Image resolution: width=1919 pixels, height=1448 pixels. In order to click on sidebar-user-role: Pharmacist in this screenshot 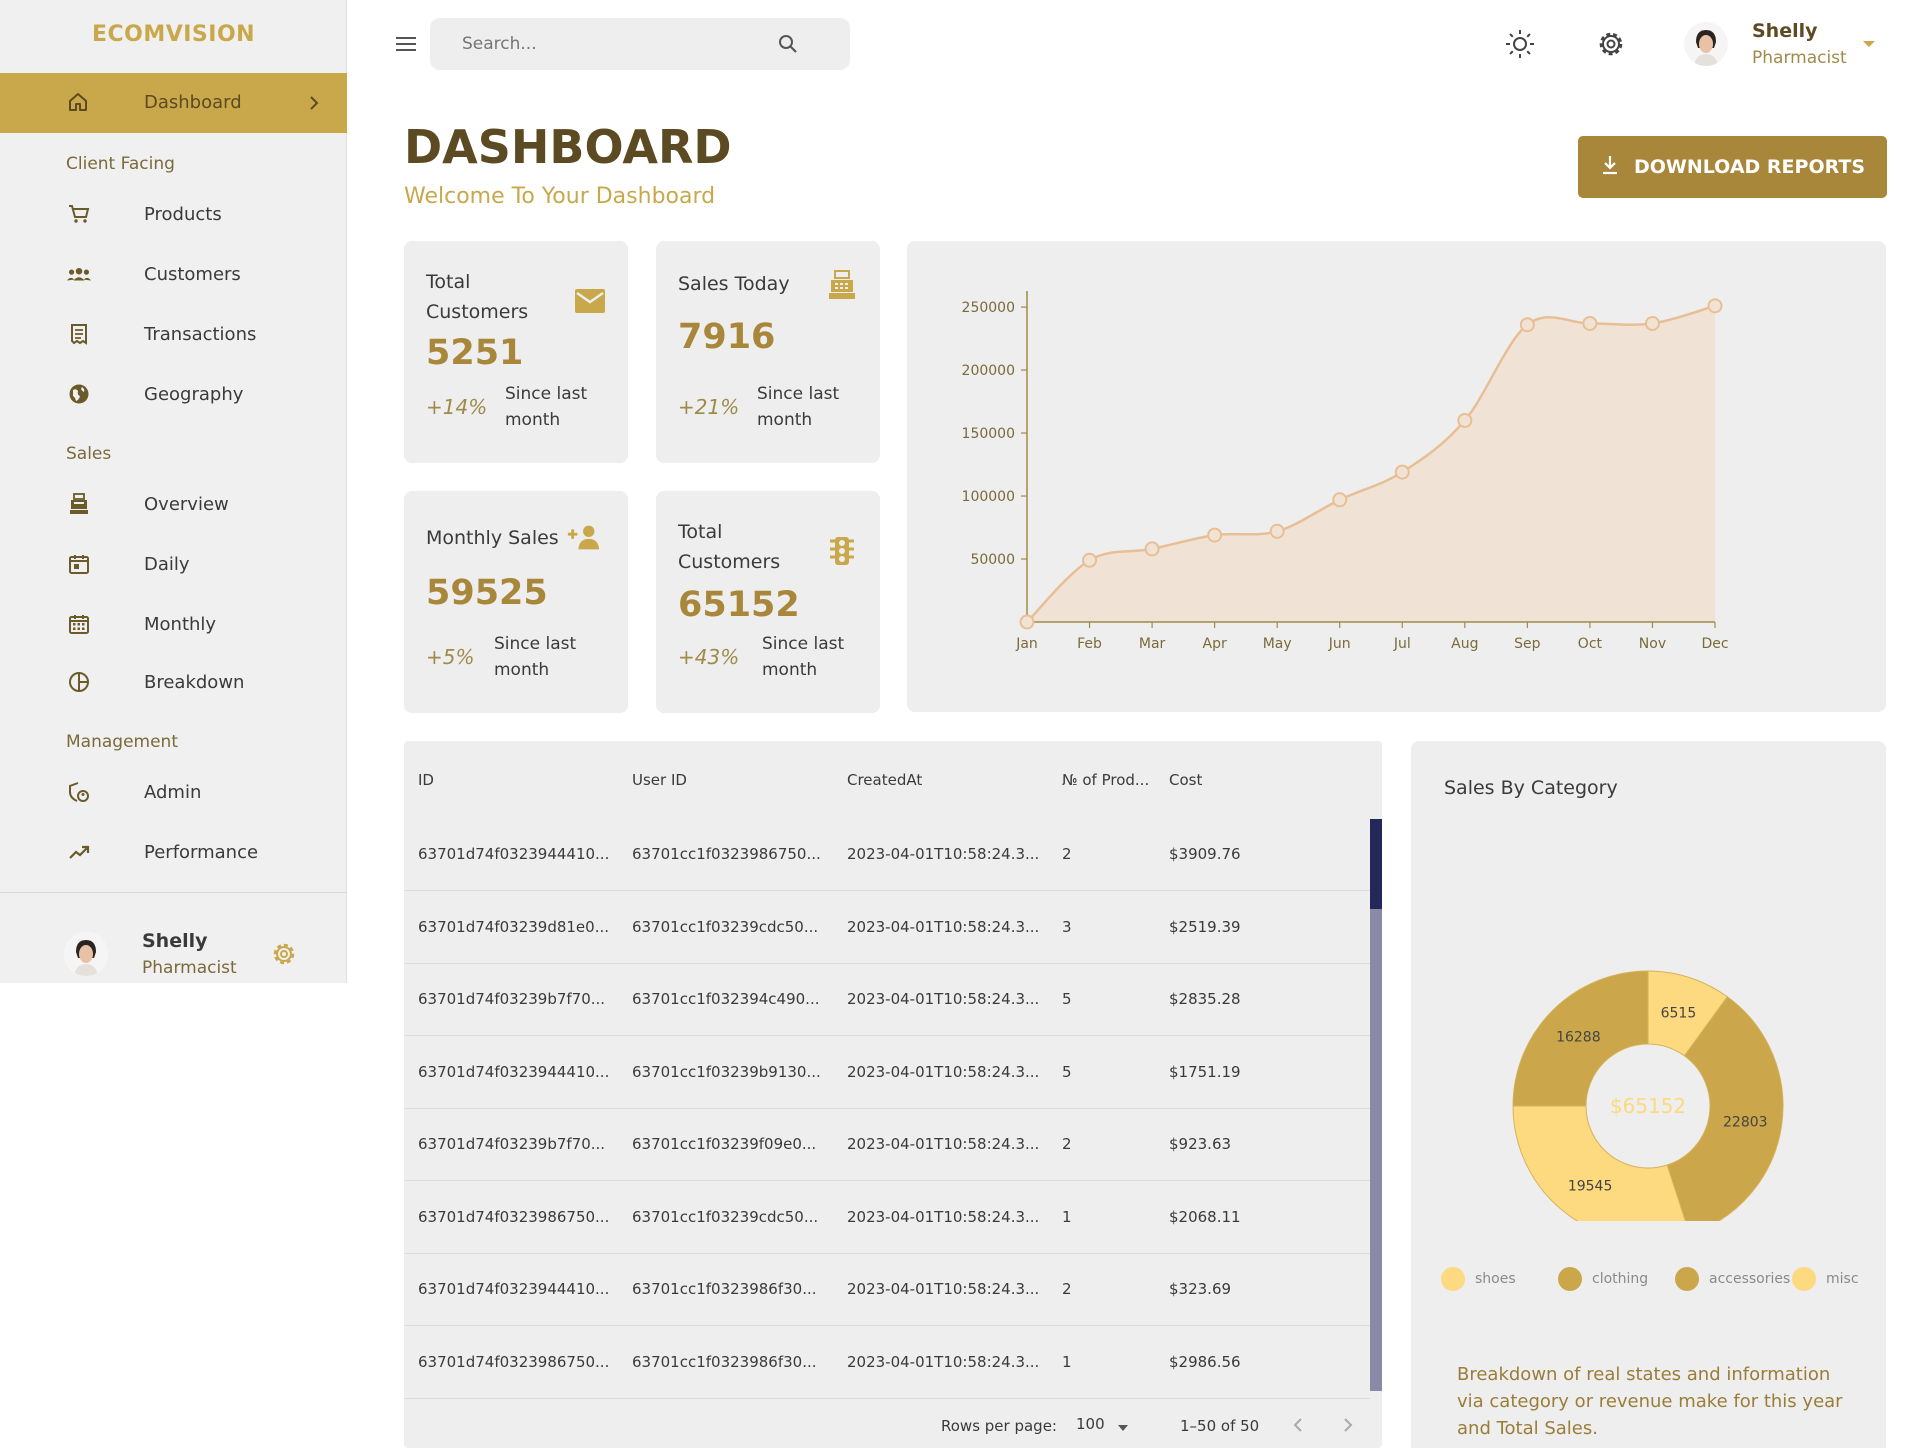, I will do `click(189, 968)`.